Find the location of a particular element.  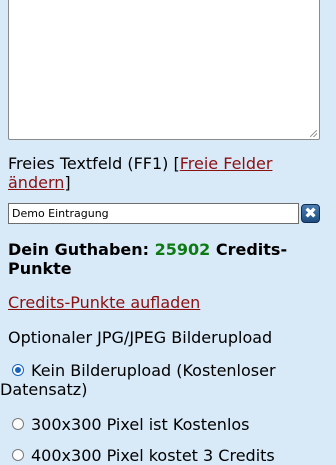

upload-label: Optionaler JPG/JPEG Bilderupload is located at coordinates (140, 337).